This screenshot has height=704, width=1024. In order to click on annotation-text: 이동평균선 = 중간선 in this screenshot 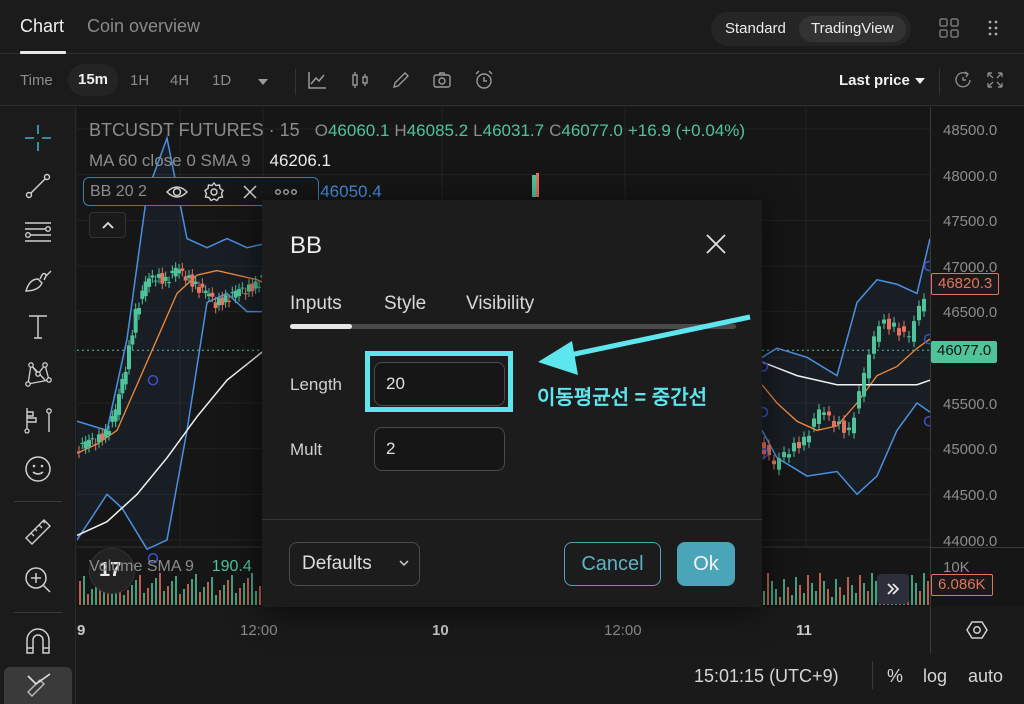, I will do `click(622, 398)`.